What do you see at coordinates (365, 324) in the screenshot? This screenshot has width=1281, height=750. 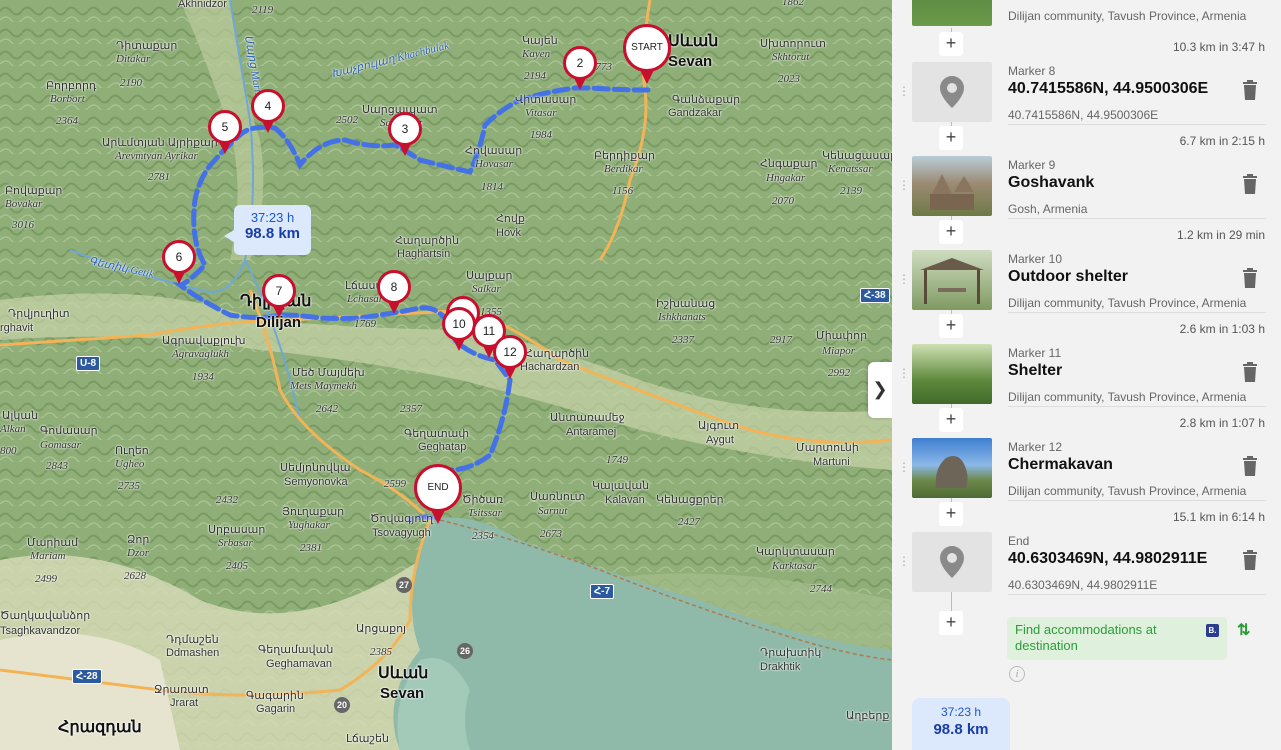 I see `elevation-label: 1769` at bounding box center [365, 324].